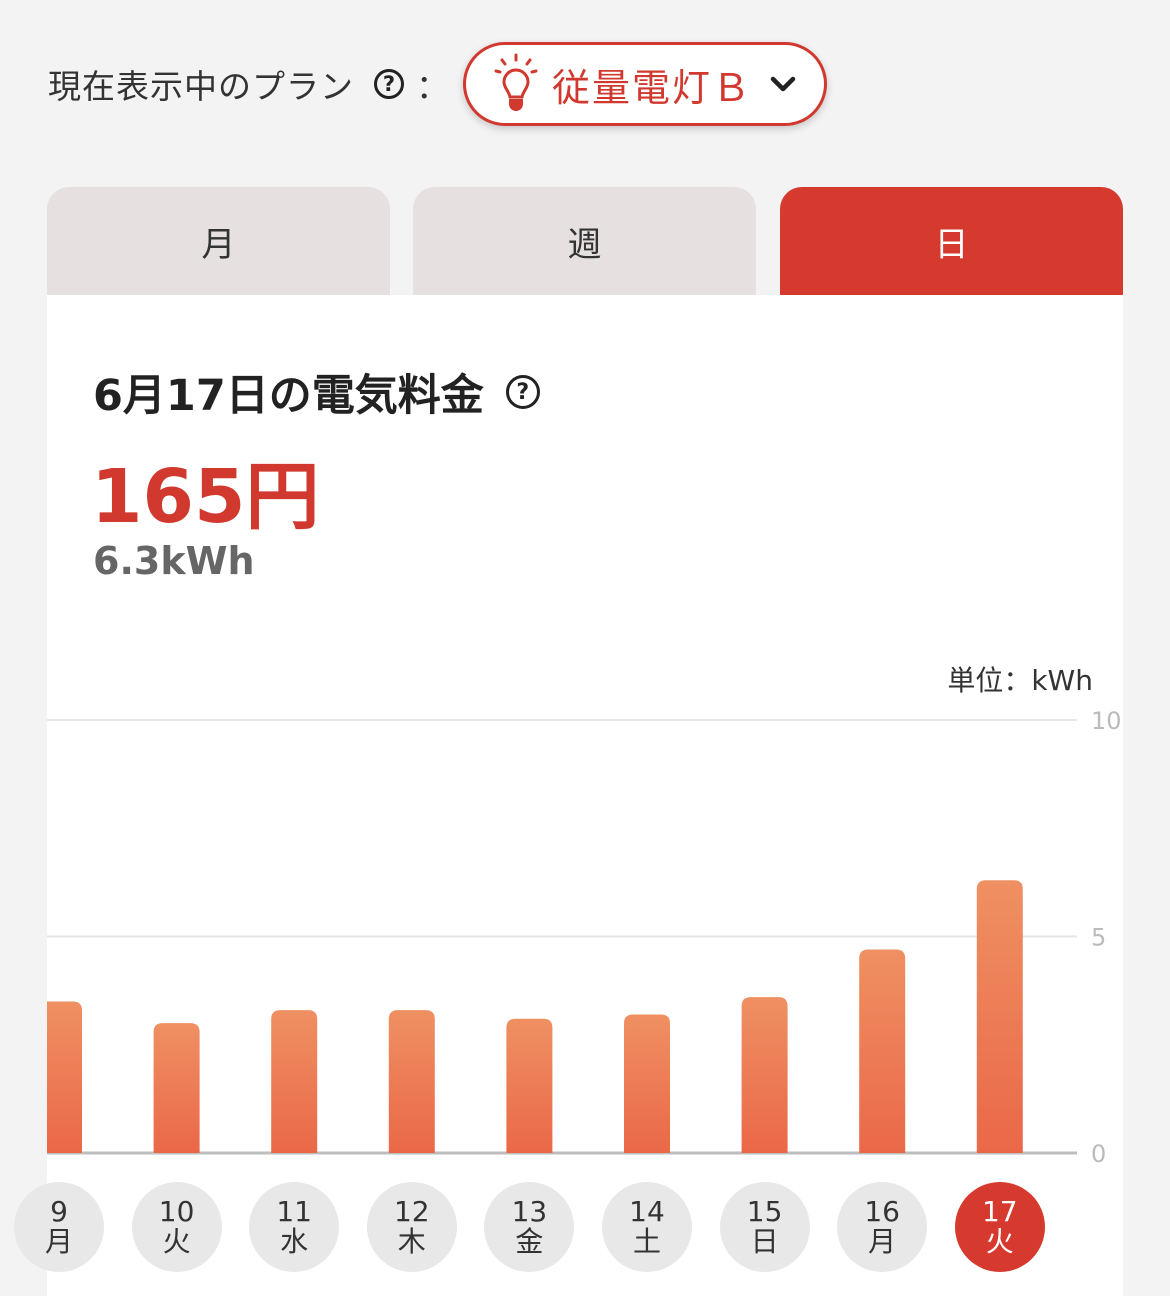 The image size is (1170, 1296). What do you see at coordinates (1020, 680) in the screenshot?
I see `chart-unit-label: 単位：kWh` at bounding box center [1020, 680].